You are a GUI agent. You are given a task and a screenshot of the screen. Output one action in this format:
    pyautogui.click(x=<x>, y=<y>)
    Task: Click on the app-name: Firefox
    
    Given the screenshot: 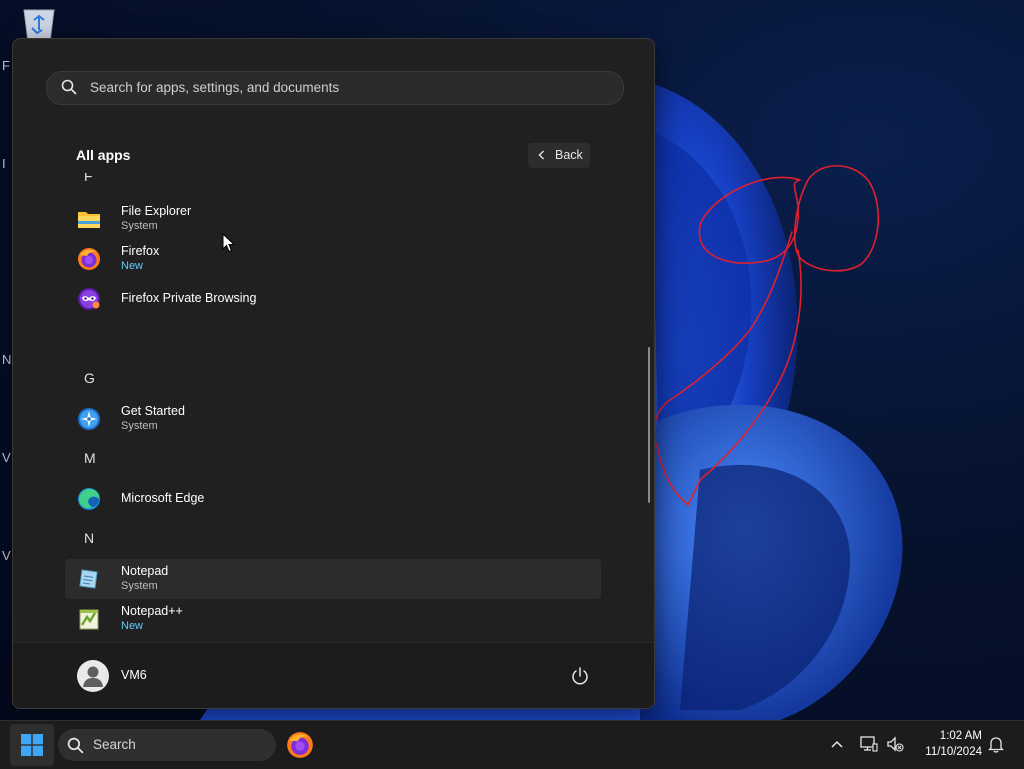 What is the action you would take?
    pyautogui.click(x=140, y=251)
    